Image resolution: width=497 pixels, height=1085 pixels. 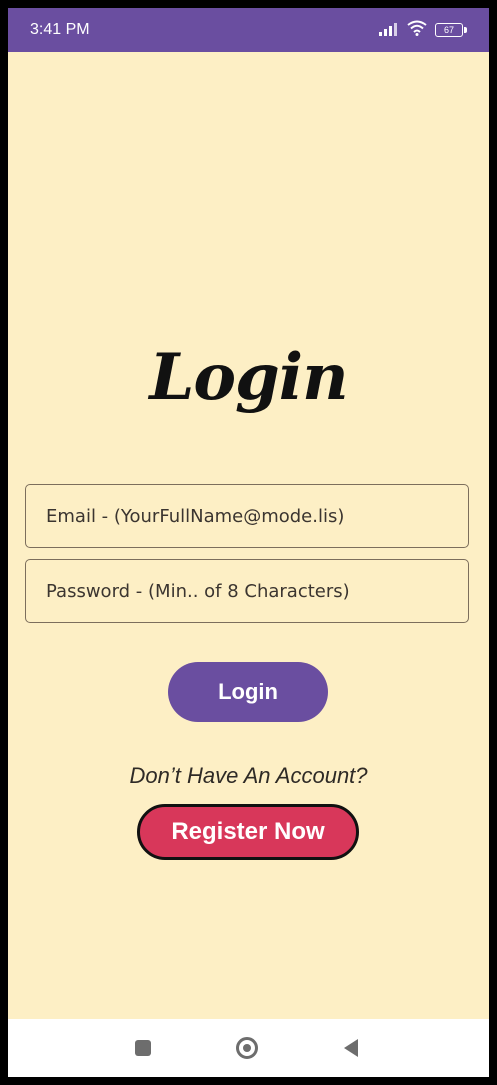 What do you see at coordinates (248, 692) in the screenshot?
I see `login-button: Login` at bounding box center [248, 692].